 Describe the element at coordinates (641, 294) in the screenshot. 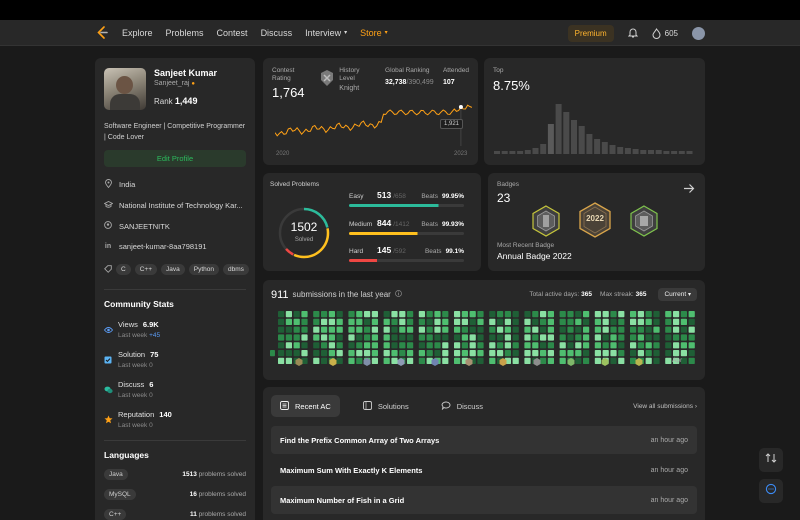

I see `max-streak-value: 365` at that location.